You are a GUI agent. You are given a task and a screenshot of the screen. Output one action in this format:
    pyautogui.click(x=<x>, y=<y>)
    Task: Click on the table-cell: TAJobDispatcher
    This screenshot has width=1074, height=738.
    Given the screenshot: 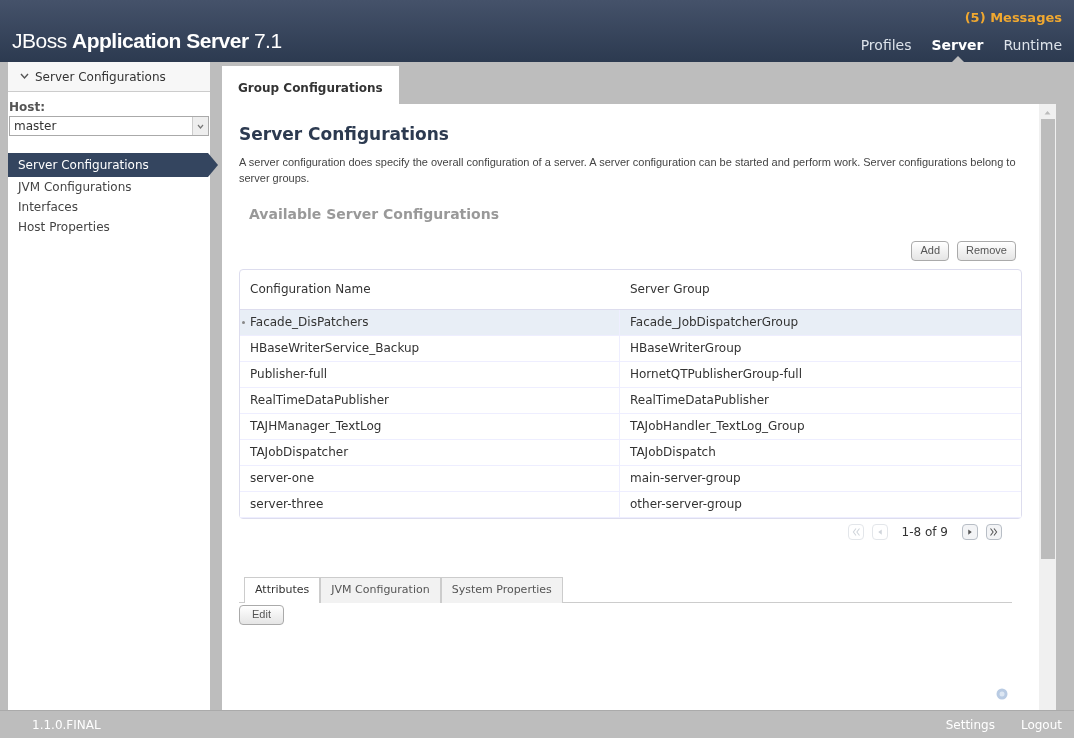 What is the action you would take?
    pyautogui.click(x=430, y=452)
    